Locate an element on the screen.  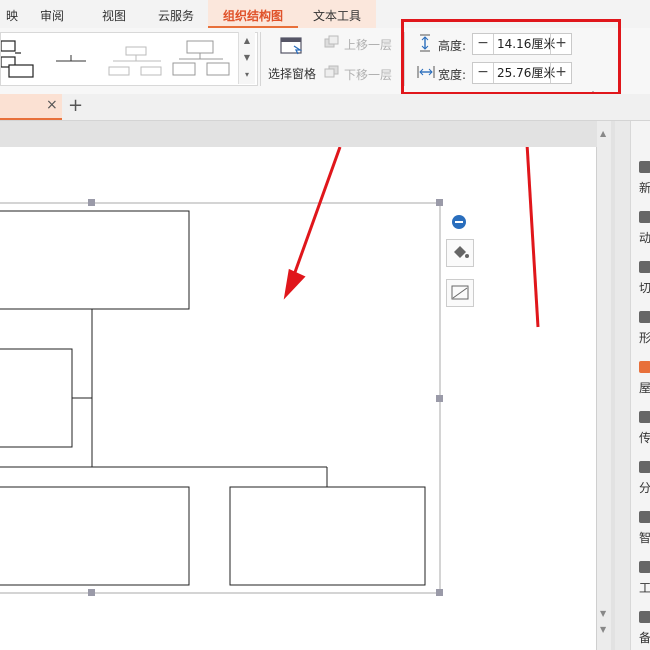
transfer-icon is located at coordinates (644, 417).